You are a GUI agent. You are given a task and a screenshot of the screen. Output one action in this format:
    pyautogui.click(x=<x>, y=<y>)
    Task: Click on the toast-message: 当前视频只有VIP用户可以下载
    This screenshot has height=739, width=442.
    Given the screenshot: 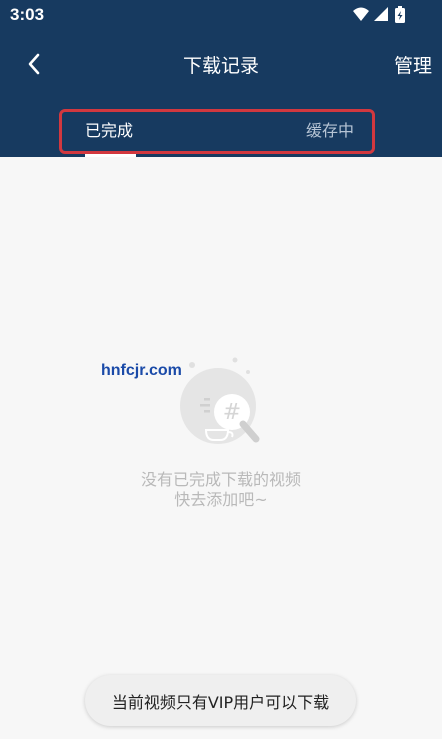 What is the action you would take?
    pyautogui.click(x=220, y=700)
    